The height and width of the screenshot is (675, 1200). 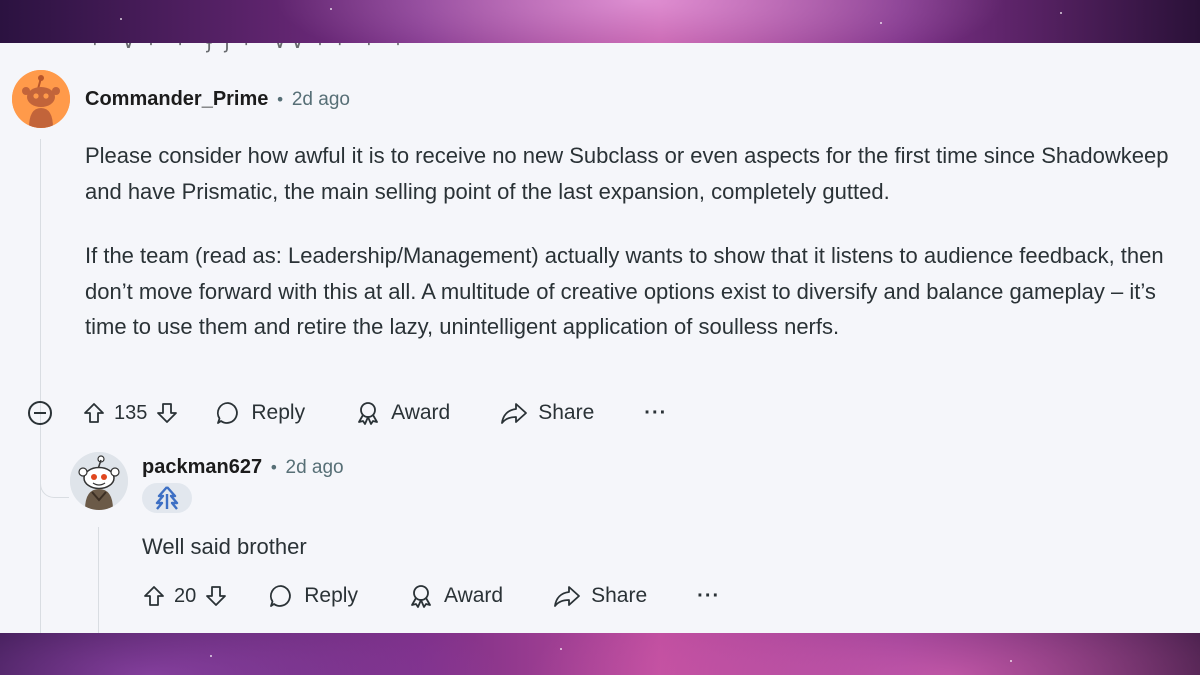 What do you see at coordinates (224, 546) in the screenshot?
I see `reply-text: Well said brother` at bounding box center [224, 546].